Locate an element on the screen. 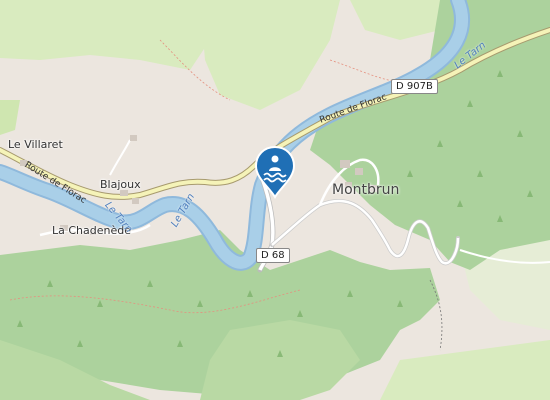  road-shield-d907b: D 907B is located at coordinates (414, 86).